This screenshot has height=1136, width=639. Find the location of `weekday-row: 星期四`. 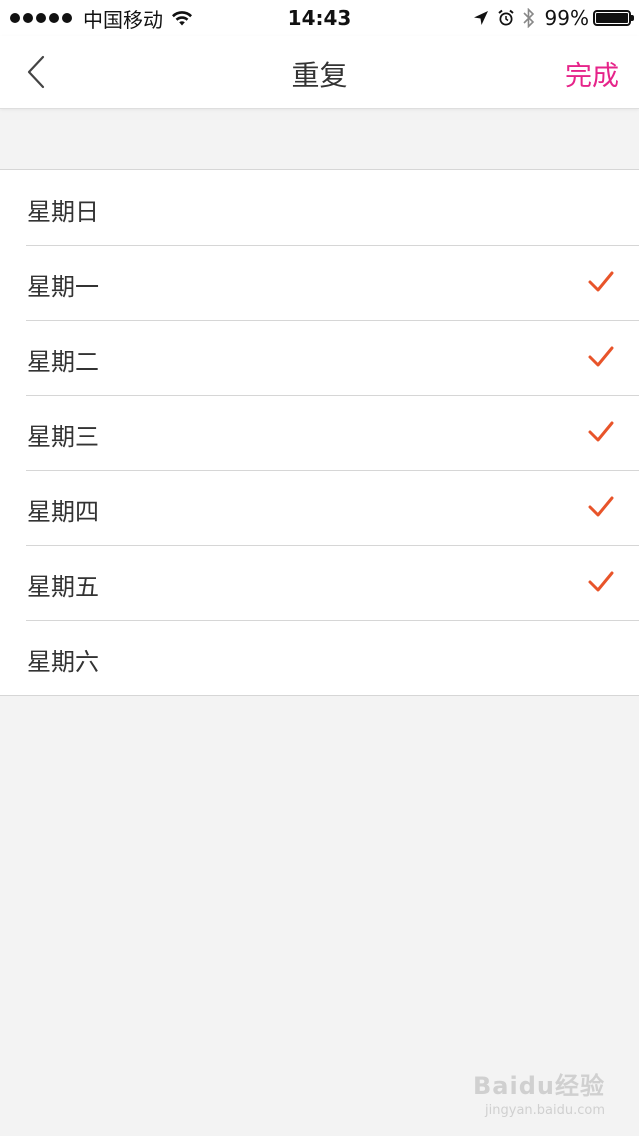

weekday-row: 星期四 is located at coordinates (319, 507).